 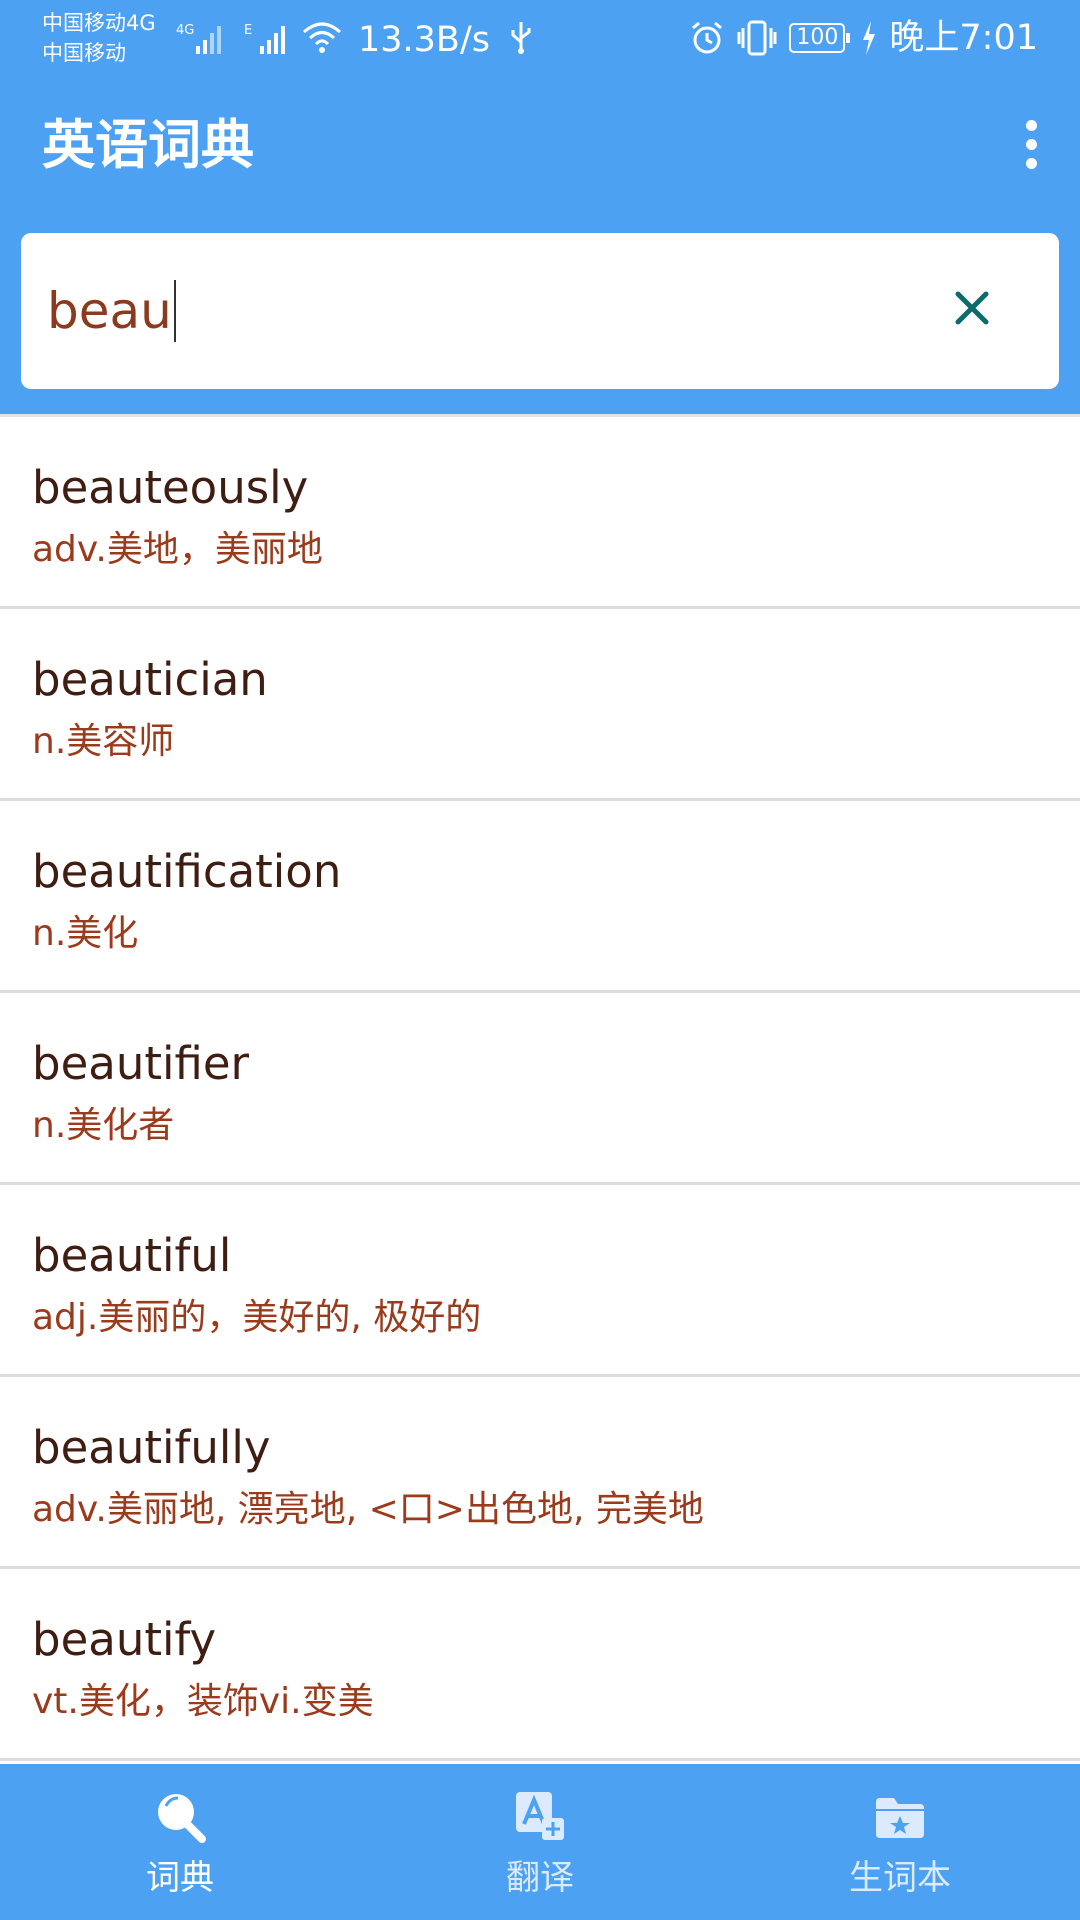 What do you see at coordinates (820, 38) in the screenshot?
I see `battery-indicator: 100` at bounding box center [820, 38].